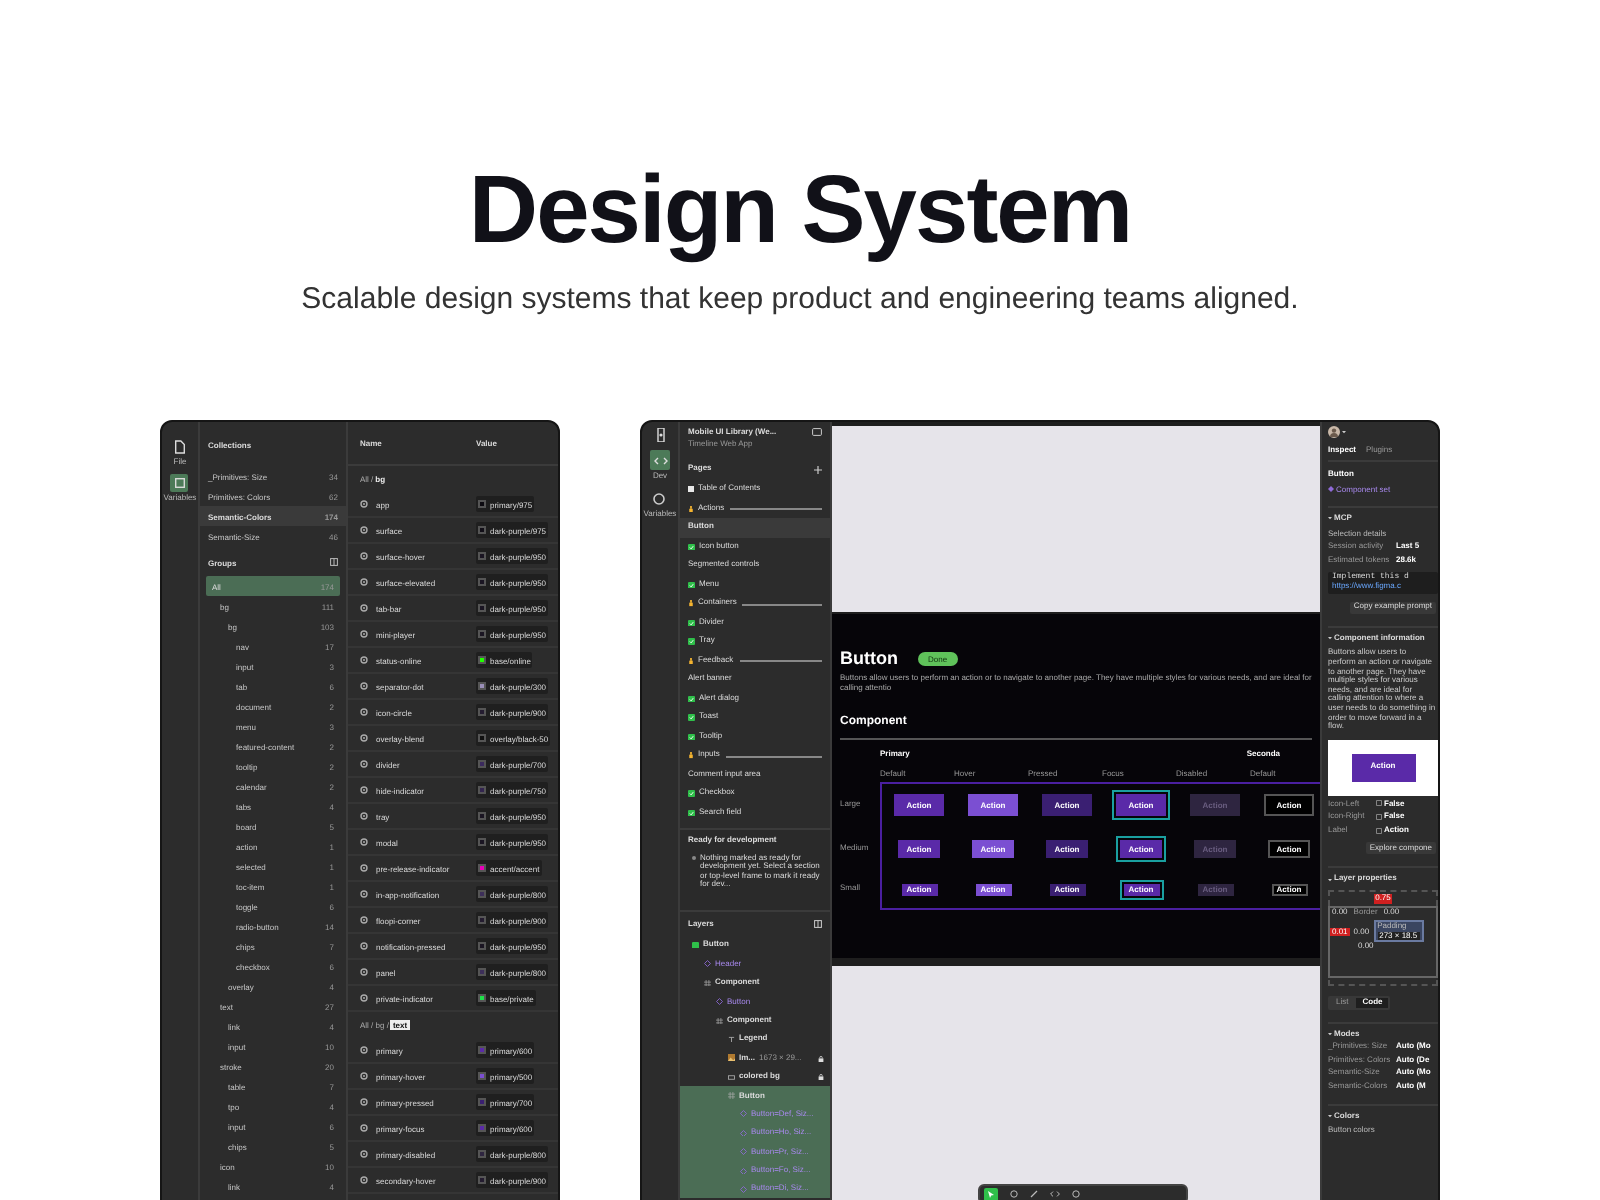 The image size is (1600, 1200). Describe the element at coordinates (1034, 1194) in the screenshot. I see `ruler-icon` at that location.